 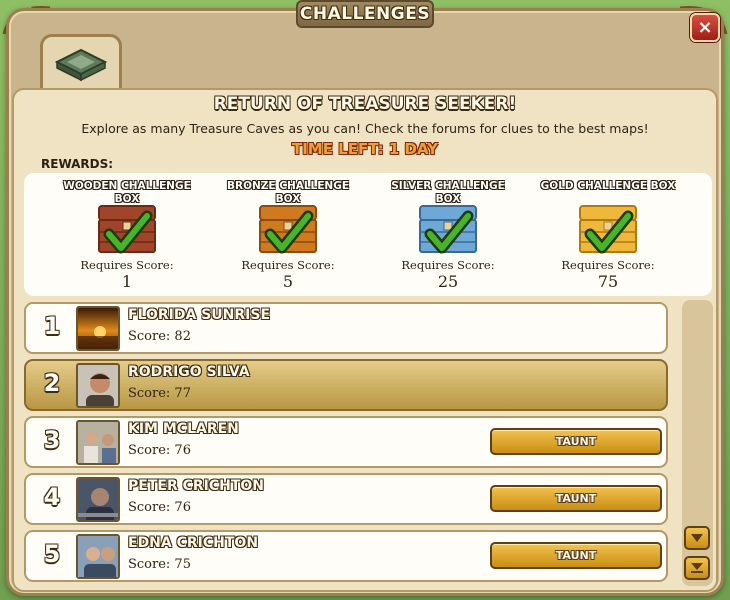 I want to click on time-left-label: TIME LEFT: 1 DAY, so click(x=365, y=149).